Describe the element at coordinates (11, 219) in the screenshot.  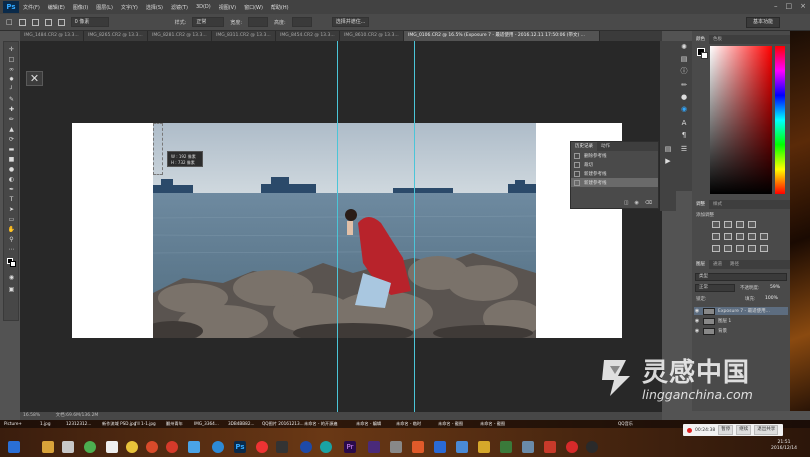
I see `shape-tool-icon: ▭` at that location.